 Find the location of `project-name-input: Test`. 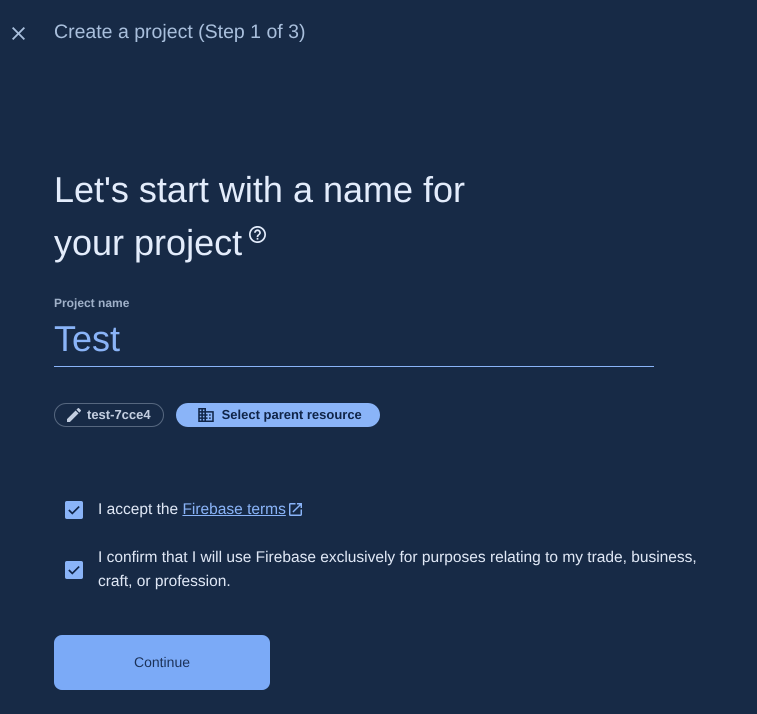

project-name-input: Test is located at coordinates (354, 339).